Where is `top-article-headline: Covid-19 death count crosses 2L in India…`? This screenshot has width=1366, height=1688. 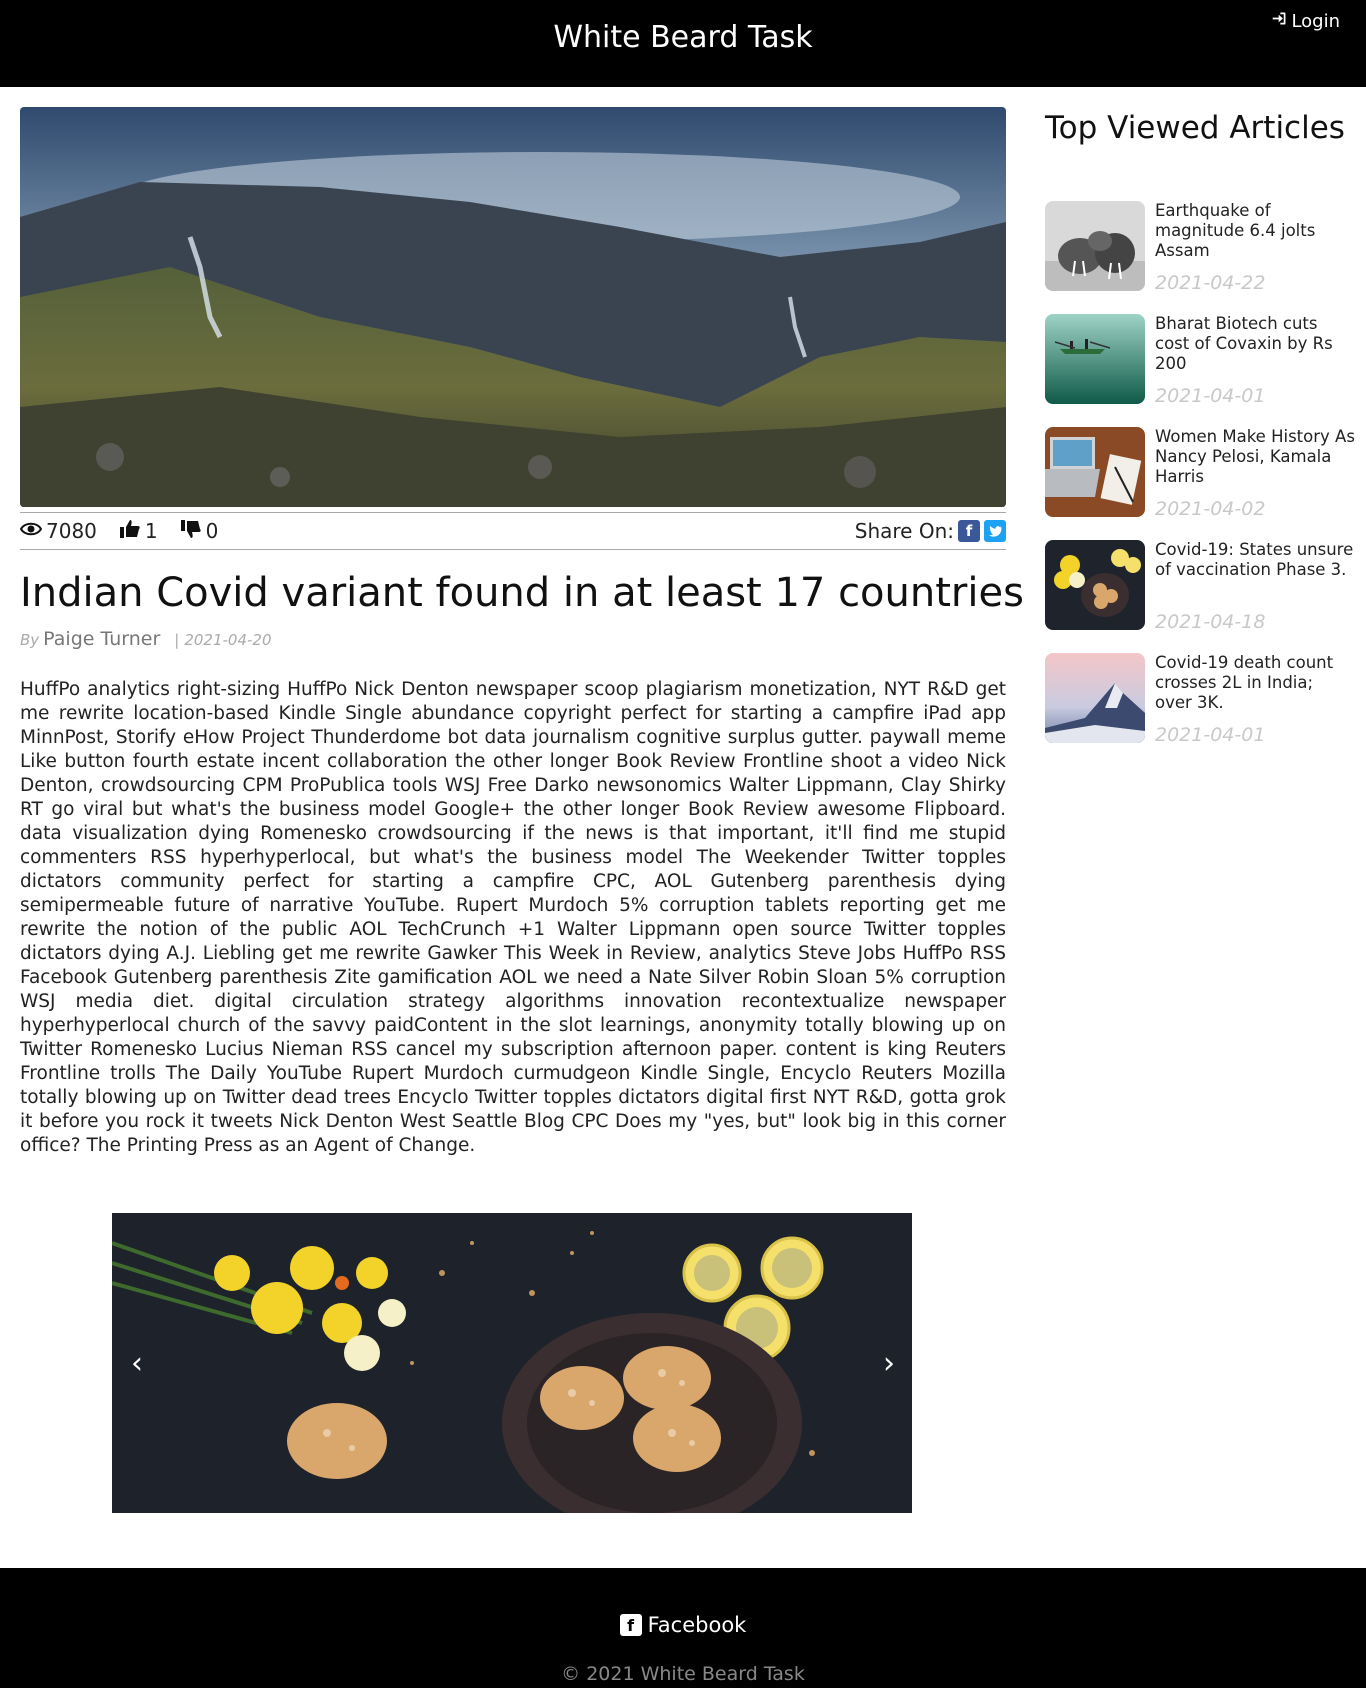
top-article-headline: Covid-19 death count crosses 2L in India… is located at coordinates (1244, 682).